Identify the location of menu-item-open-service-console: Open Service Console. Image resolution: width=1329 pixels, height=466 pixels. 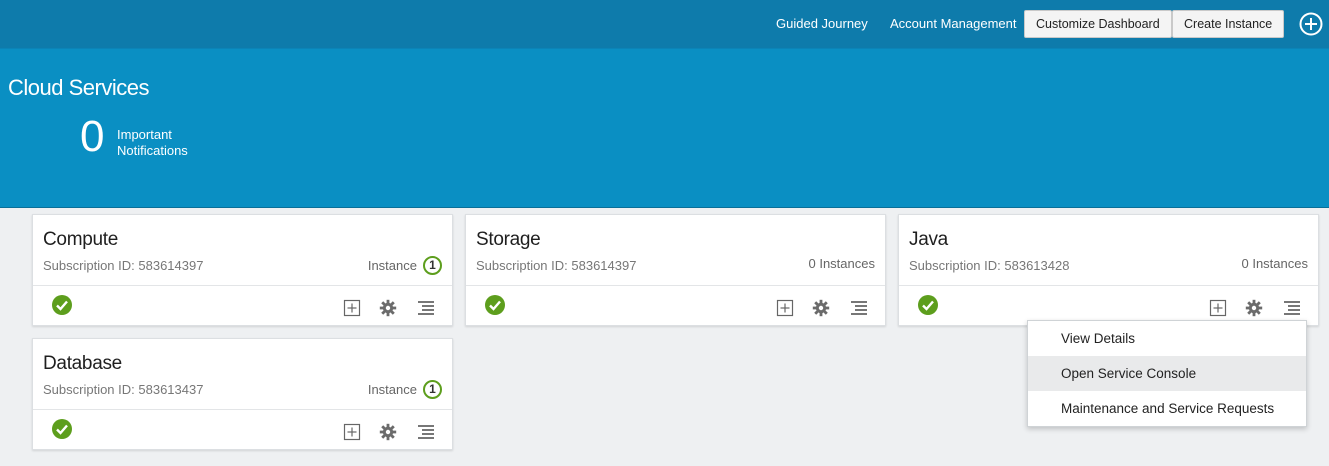
(1167, 373).